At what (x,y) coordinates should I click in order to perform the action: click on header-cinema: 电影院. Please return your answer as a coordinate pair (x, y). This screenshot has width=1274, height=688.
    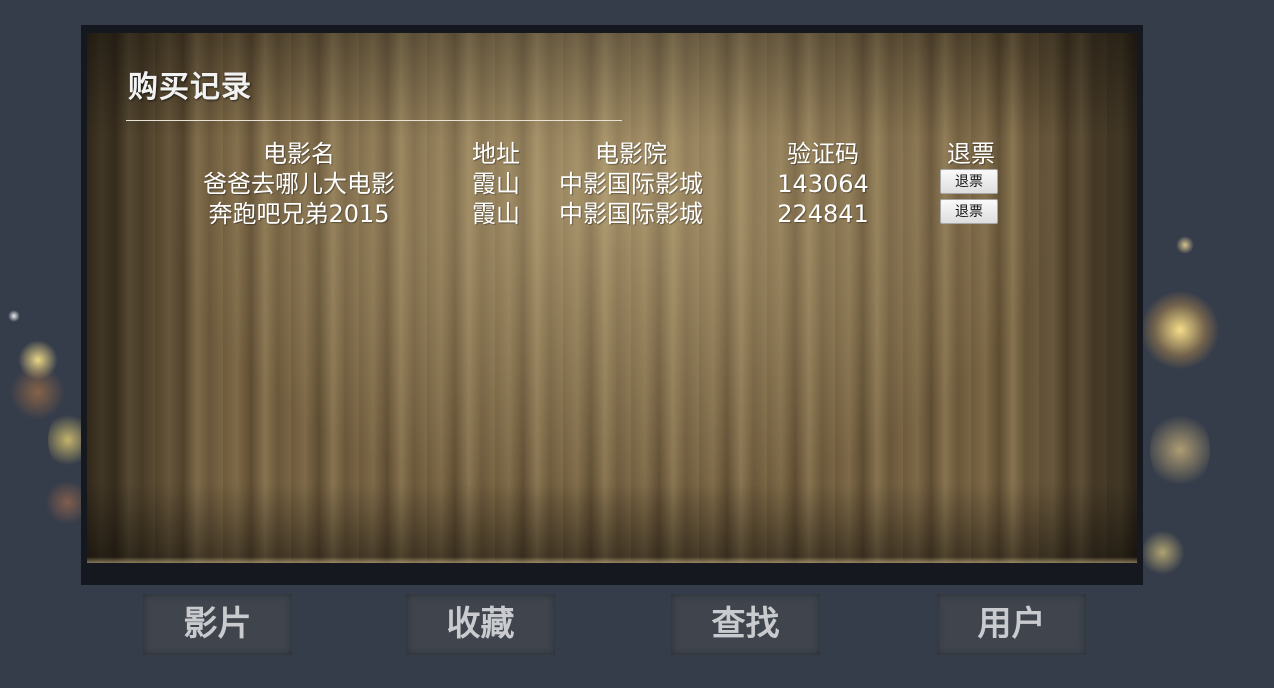
    Looking at the image, I should click on (631, 154).